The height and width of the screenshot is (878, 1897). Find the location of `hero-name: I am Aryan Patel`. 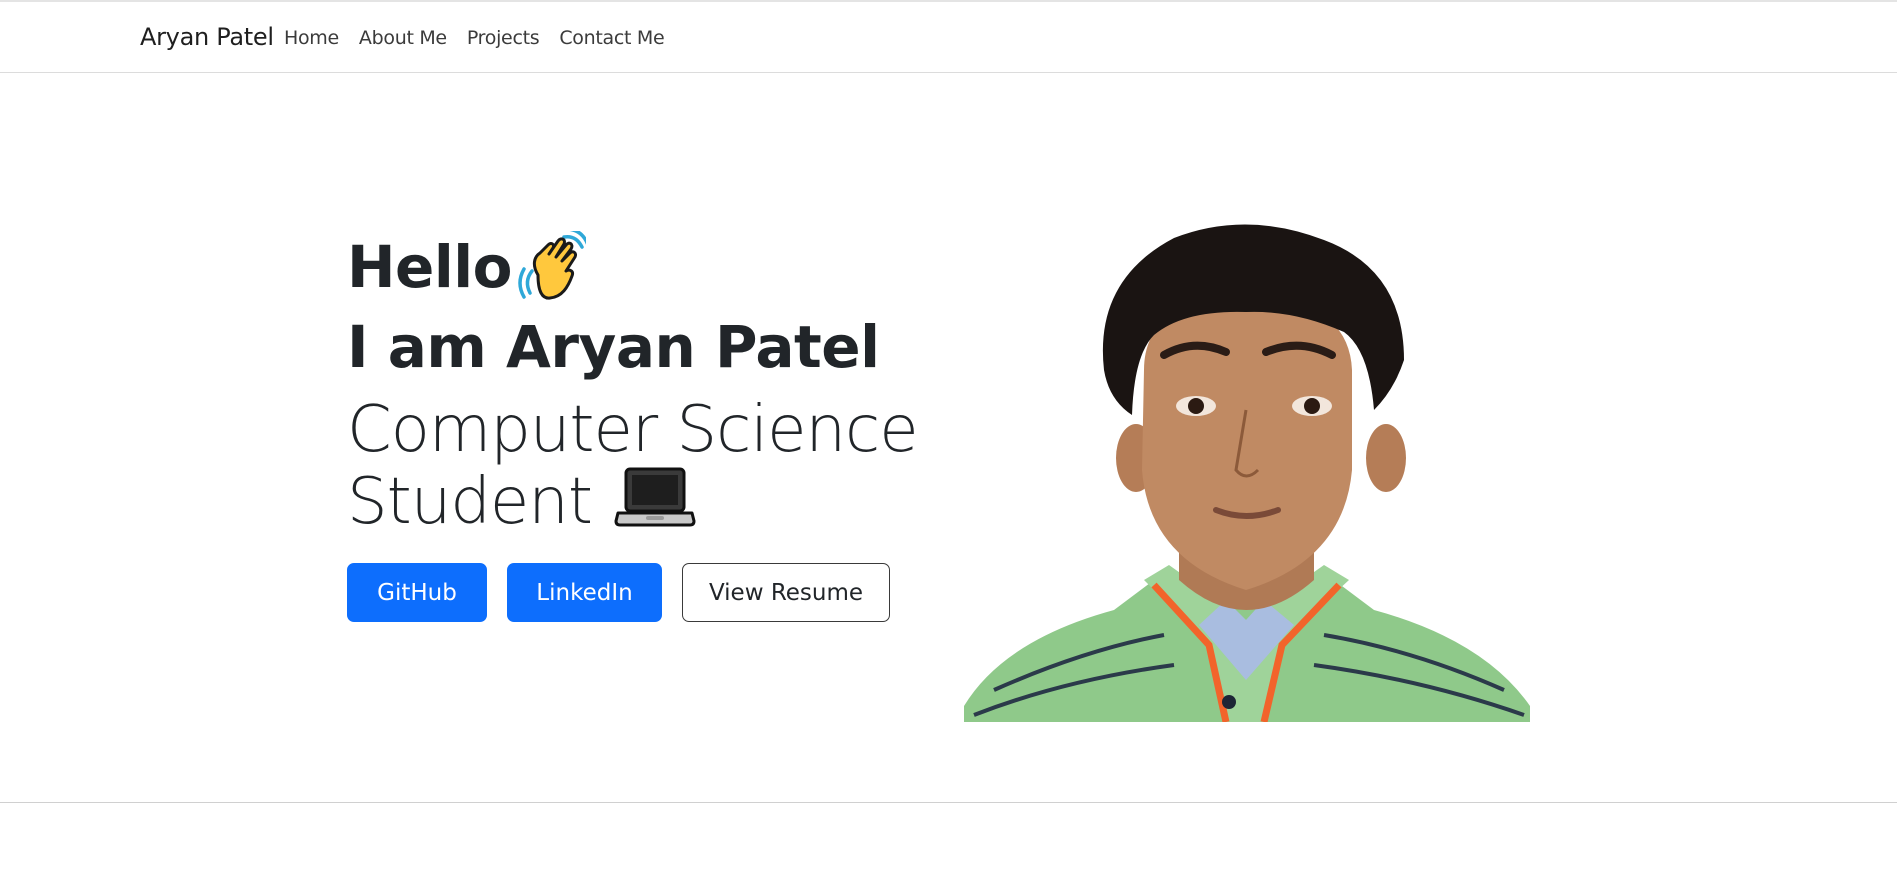

hero-name: I am Aryan Patel is located at coordinates (613, 347).